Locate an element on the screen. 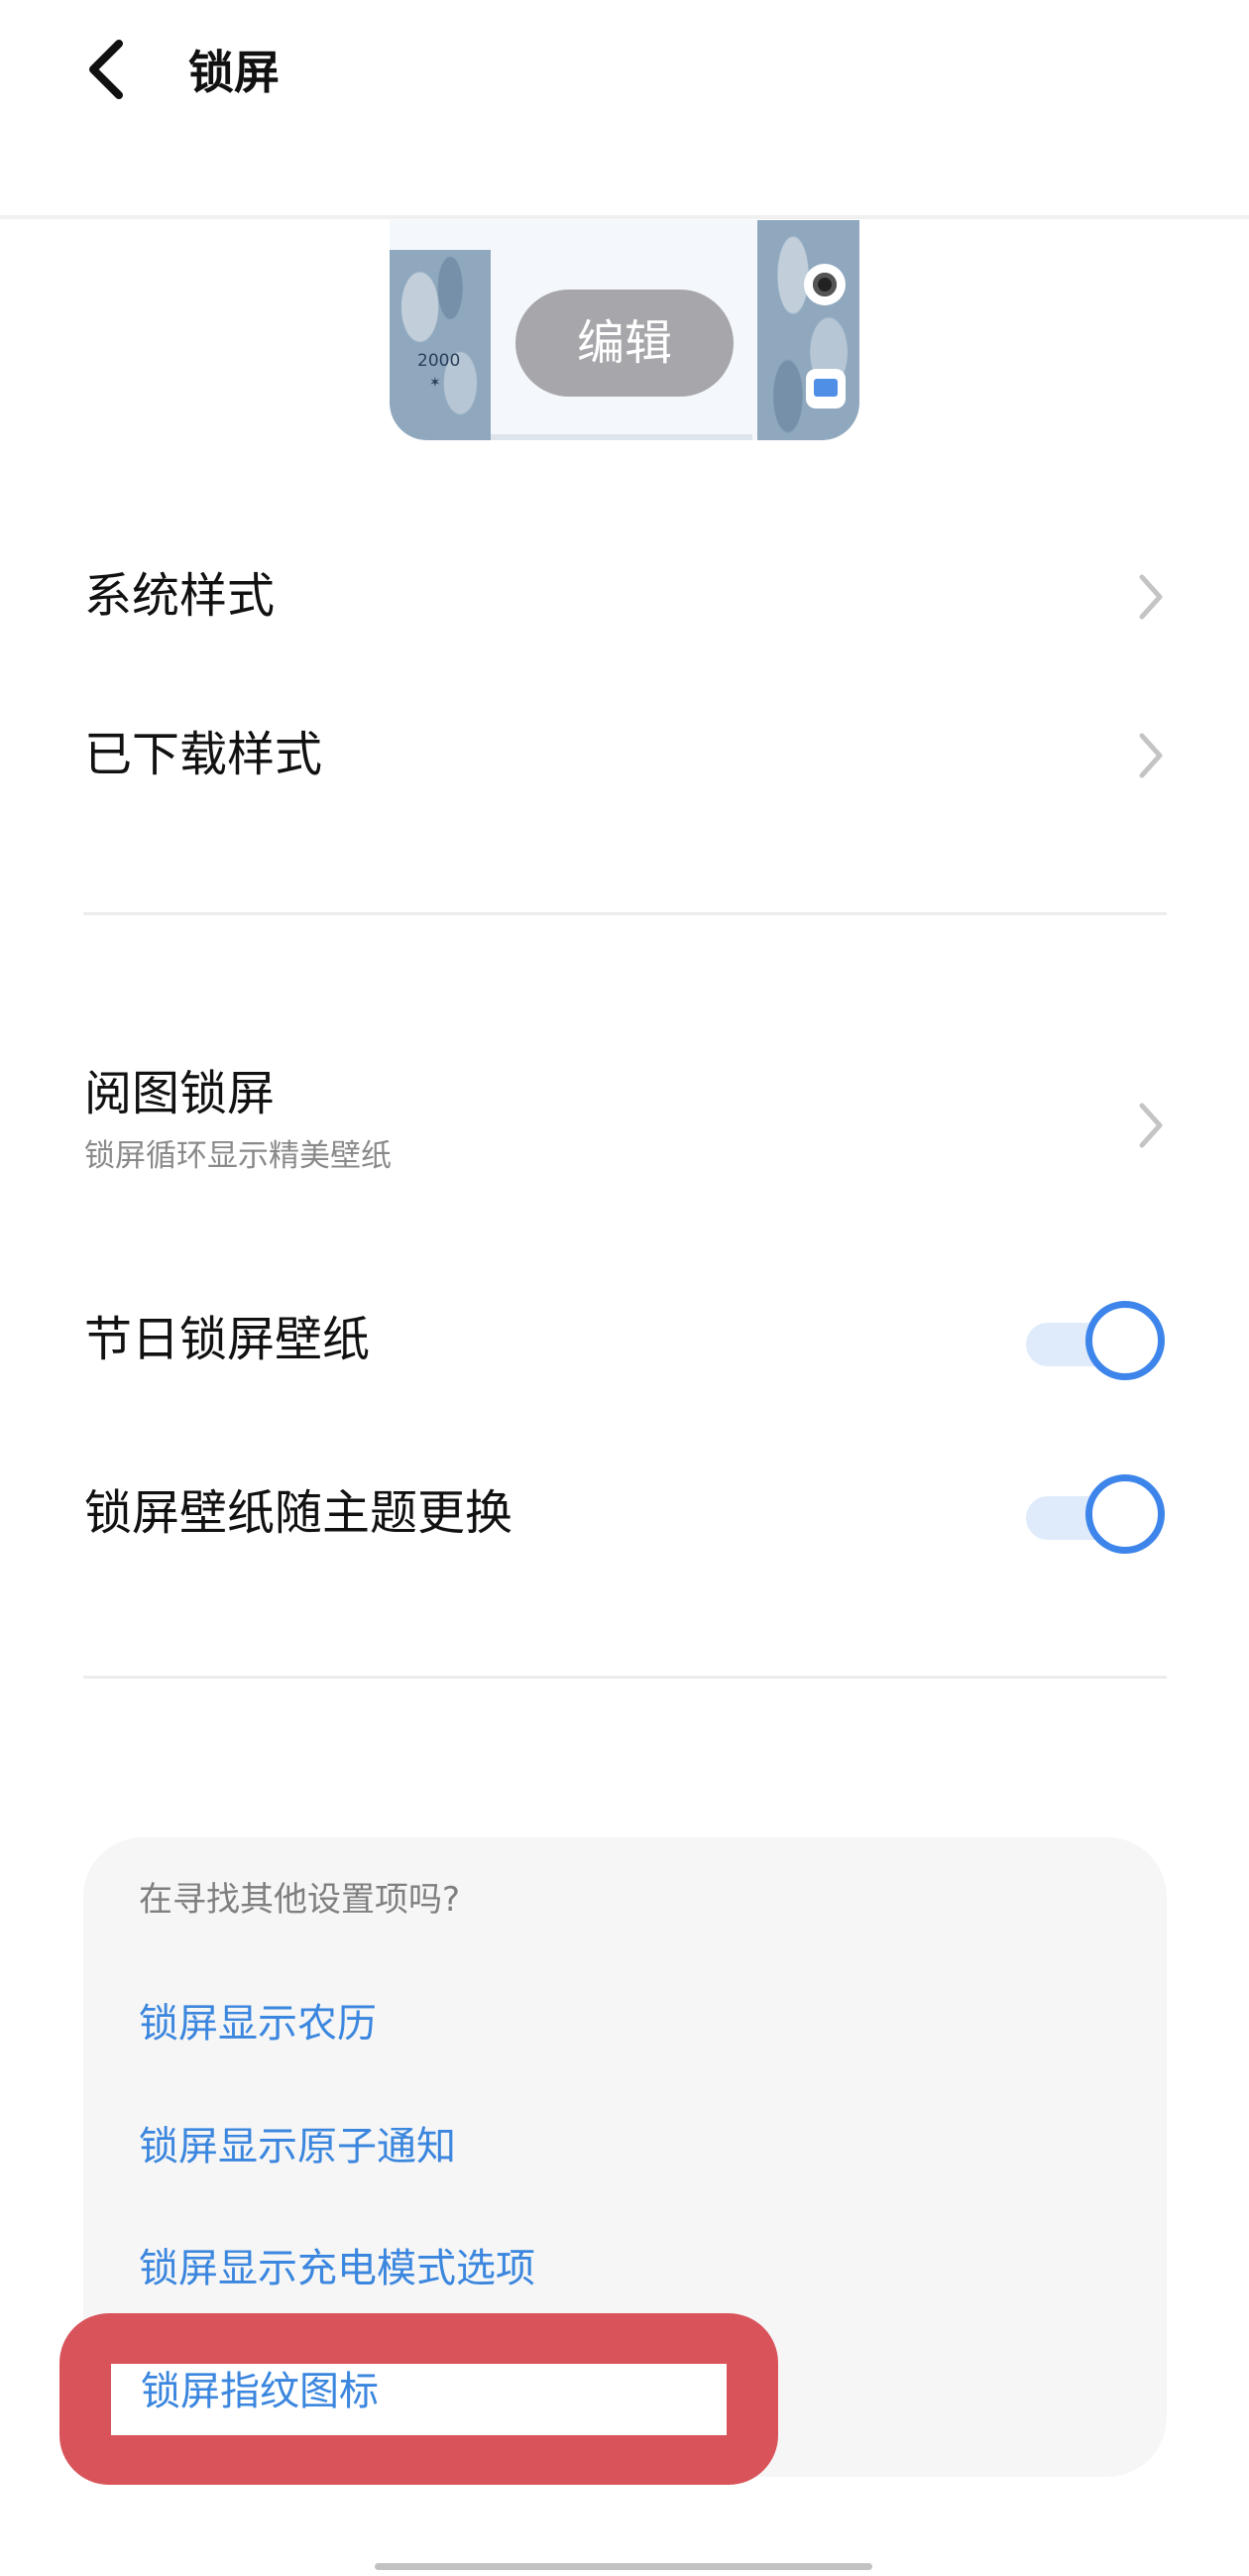 This screenshot has width=1249, height=2576. downloaded-styles-row: 已下载样式 is located at coordinates (624, 776).